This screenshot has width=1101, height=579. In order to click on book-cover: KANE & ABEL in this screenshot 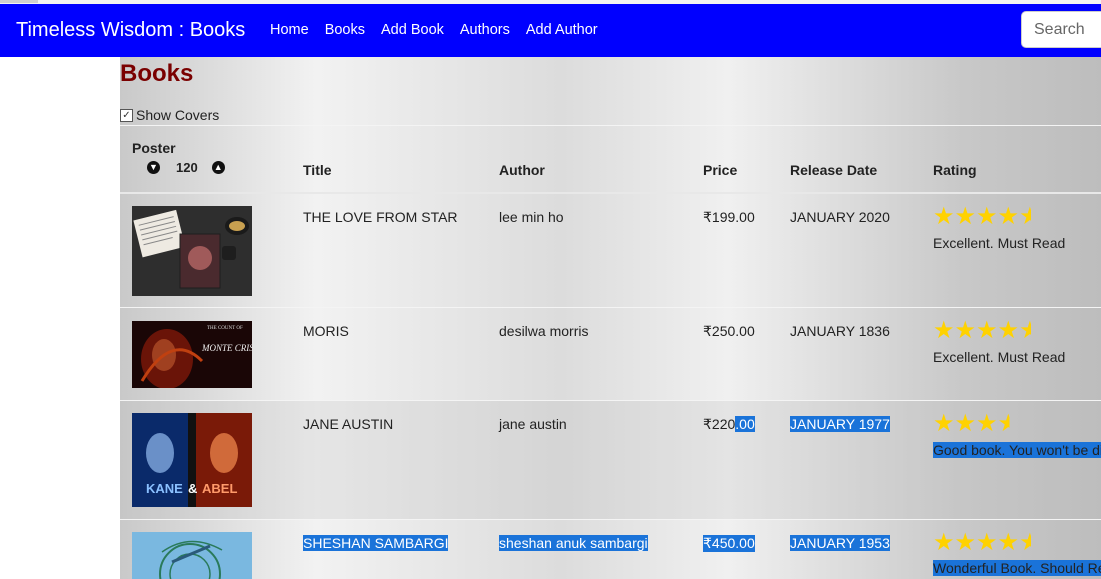, I will do `click(192, 460)`.